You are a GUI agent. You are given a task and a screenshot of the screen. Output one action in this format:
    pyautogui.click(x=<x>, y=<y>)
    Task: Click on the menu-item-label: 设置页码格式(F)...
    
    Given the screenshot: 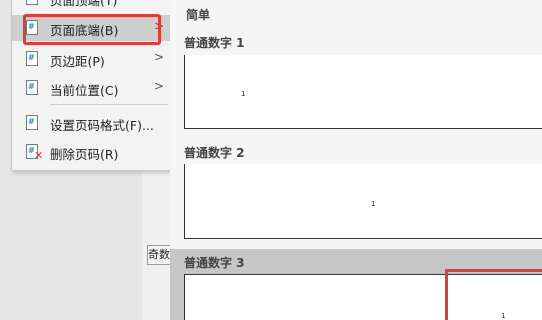 What is the action you would take?
    pyautogui.click(x=102, y=125)
    